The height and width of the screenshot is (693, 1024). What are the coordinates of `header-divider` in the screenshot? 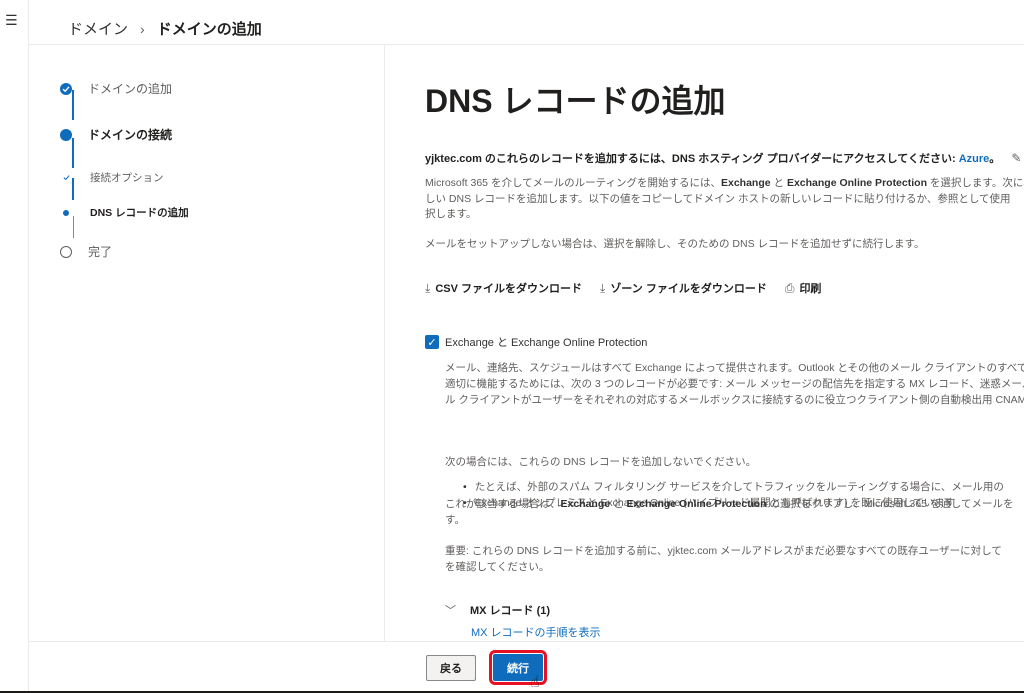 It's located at (526, 44).